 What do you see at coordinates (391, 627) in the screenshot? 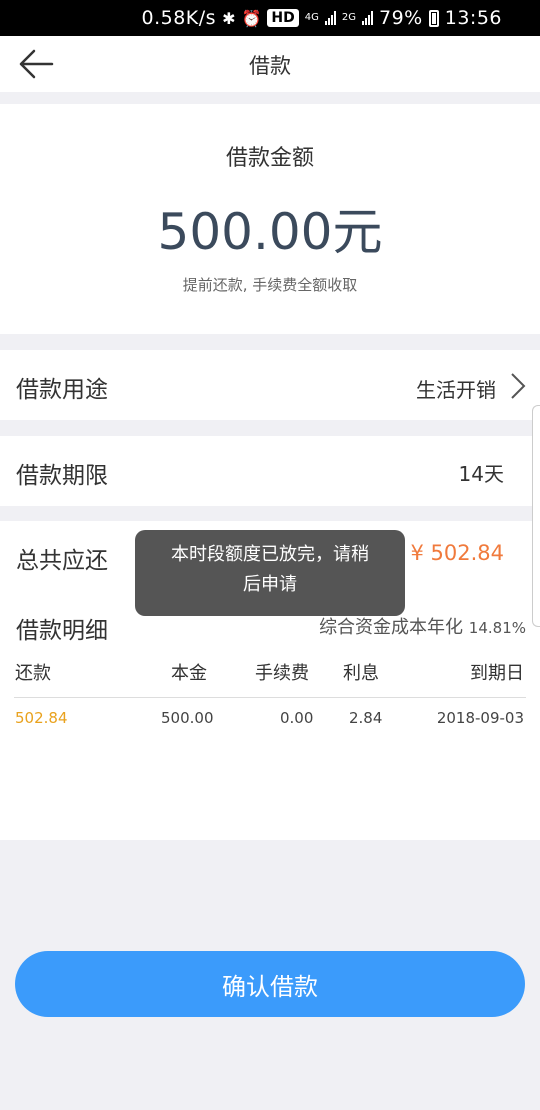
I see `annual-cost-label: 综合资金成本年化` at bounding box center [391, 627].